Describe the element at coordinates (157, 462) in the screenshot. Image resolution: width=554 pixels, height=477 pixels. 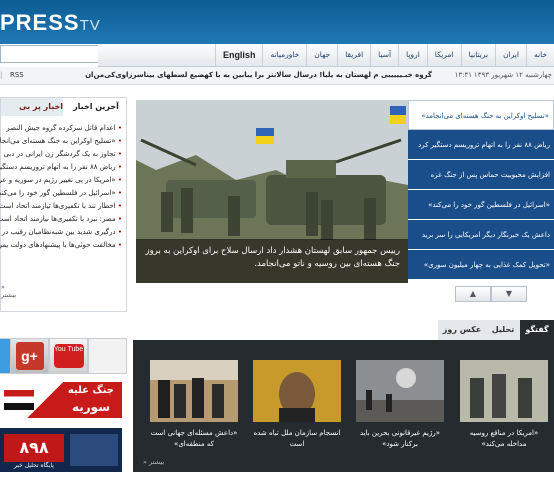
I see `bottom-more-label: بیشتر` at that location.